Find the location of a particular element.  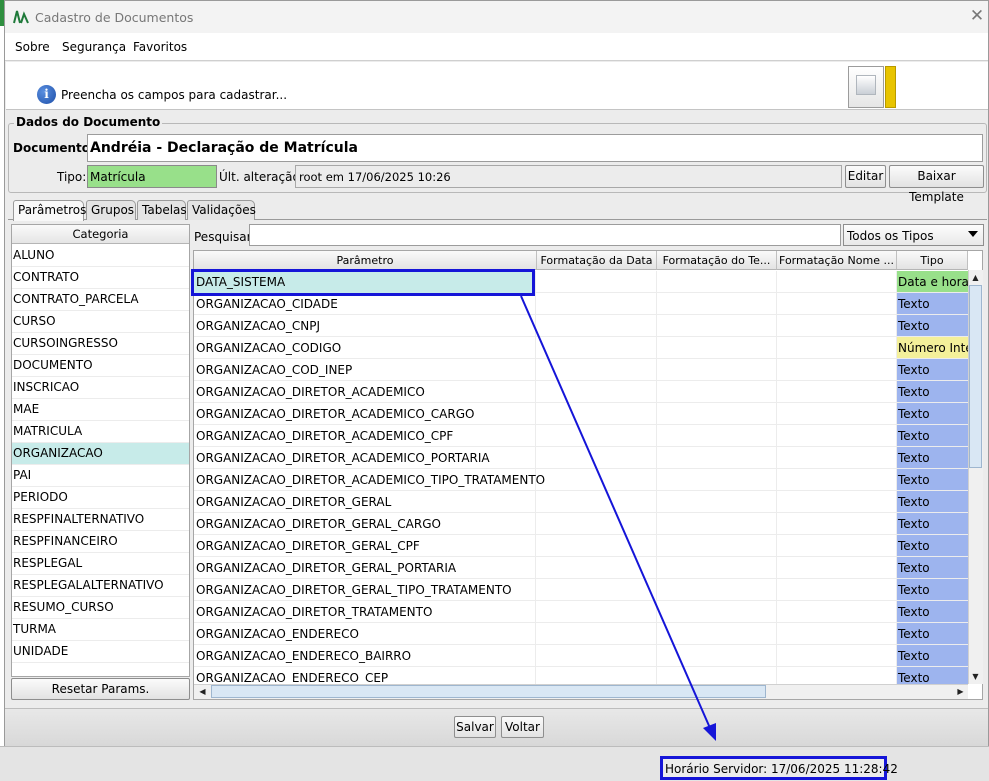

category-item: CURSOINGRESSO is located at coordinates (100, 344).